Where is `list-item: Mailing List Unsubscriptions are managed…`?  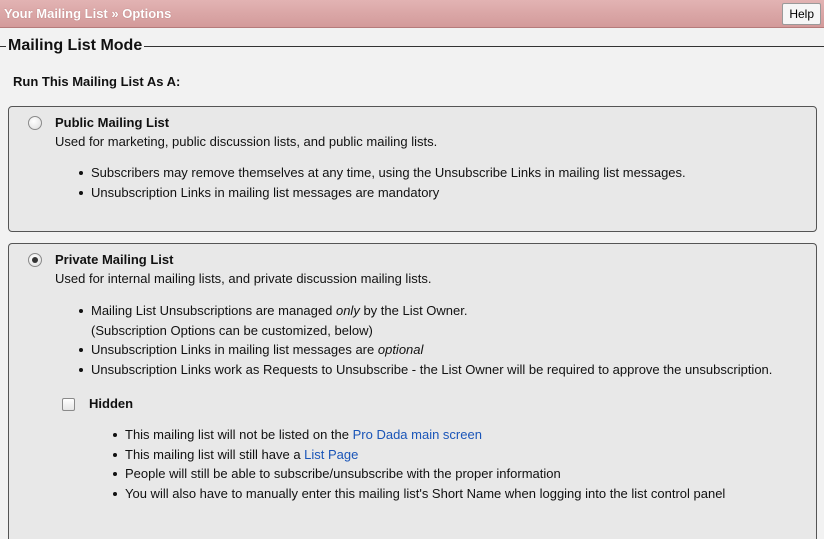
list-item: Mailing List Unsubscriptions are managed… is located at coordinates (424, 320).